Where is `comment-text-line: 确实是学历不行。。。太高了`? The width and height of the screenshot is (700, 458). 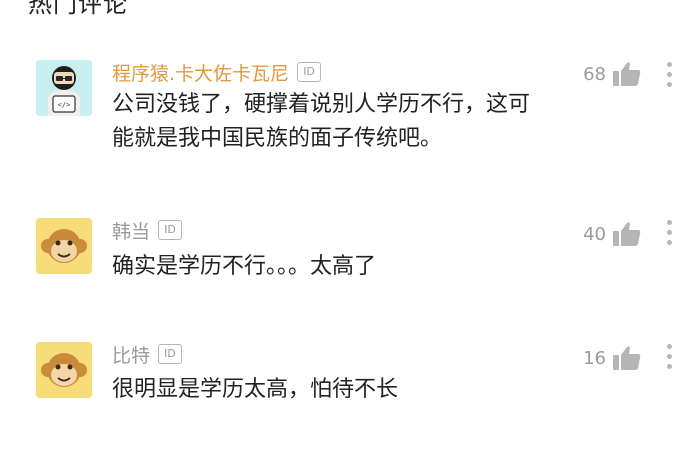
comment-text-line: 确实是学历不行。。。太高了 is located at coordinates (244, 266).